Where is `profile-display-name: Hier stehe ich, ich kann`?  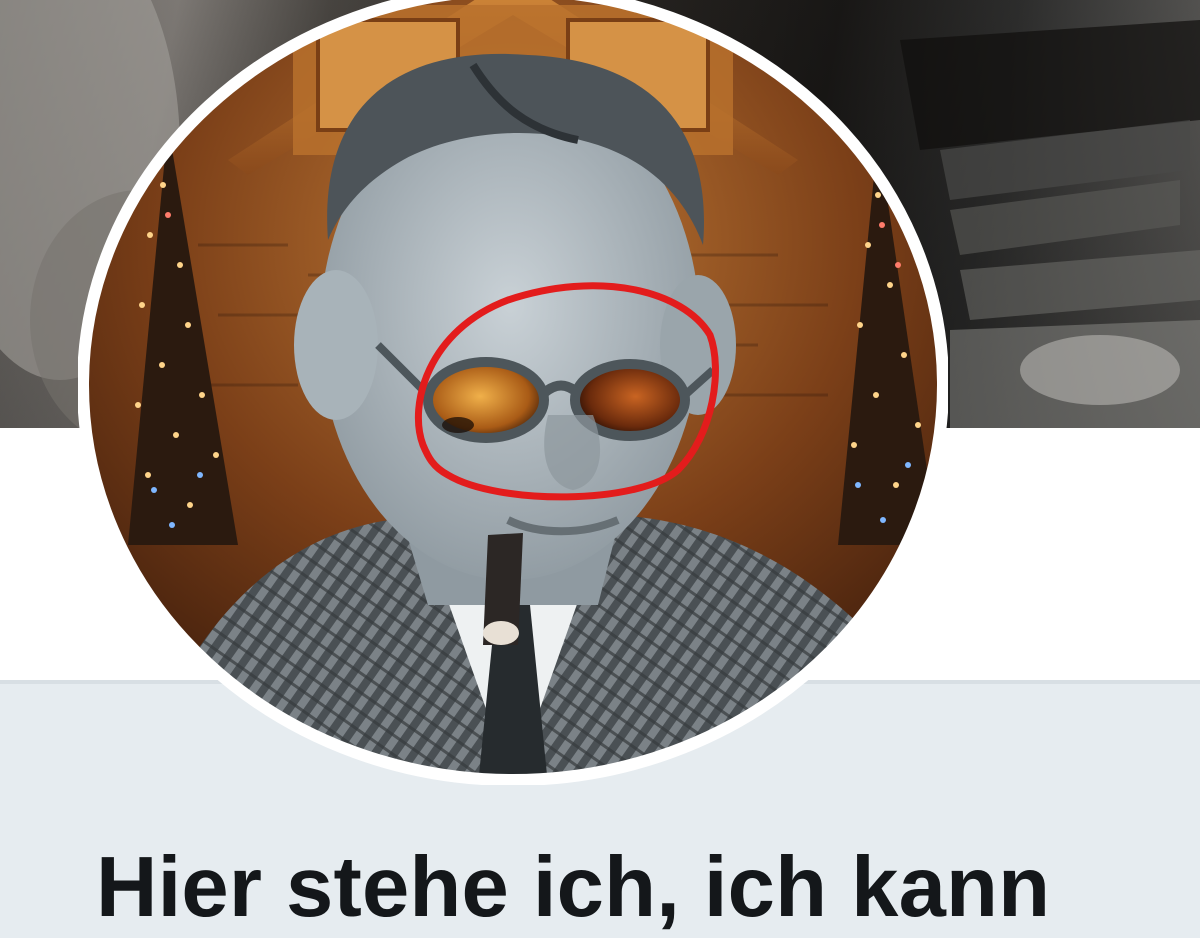 profile-display-name: Hier stehe ich, ich kann is located at coordinates (573, 887).